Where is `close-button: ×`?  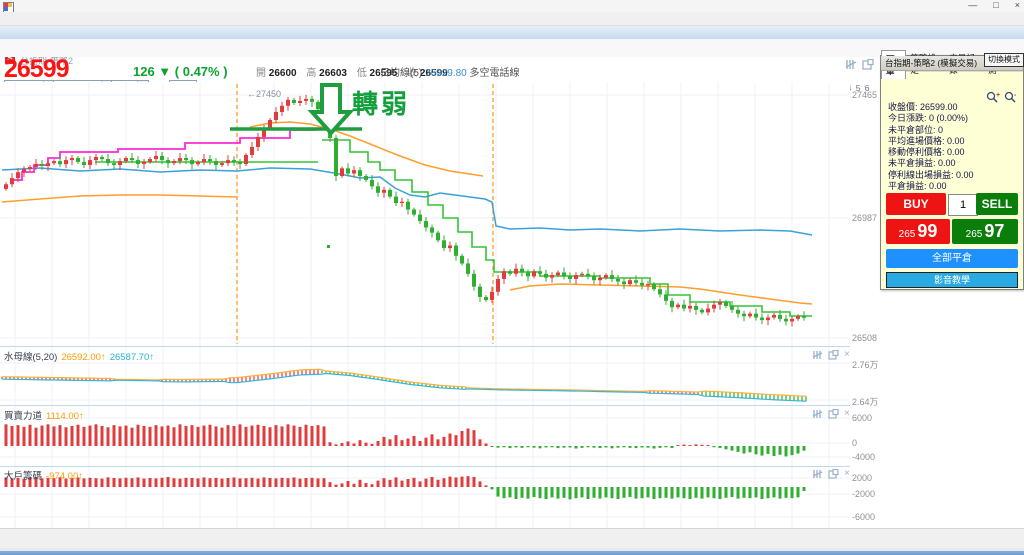
close-button: × is located at coordinates (1017, 6).